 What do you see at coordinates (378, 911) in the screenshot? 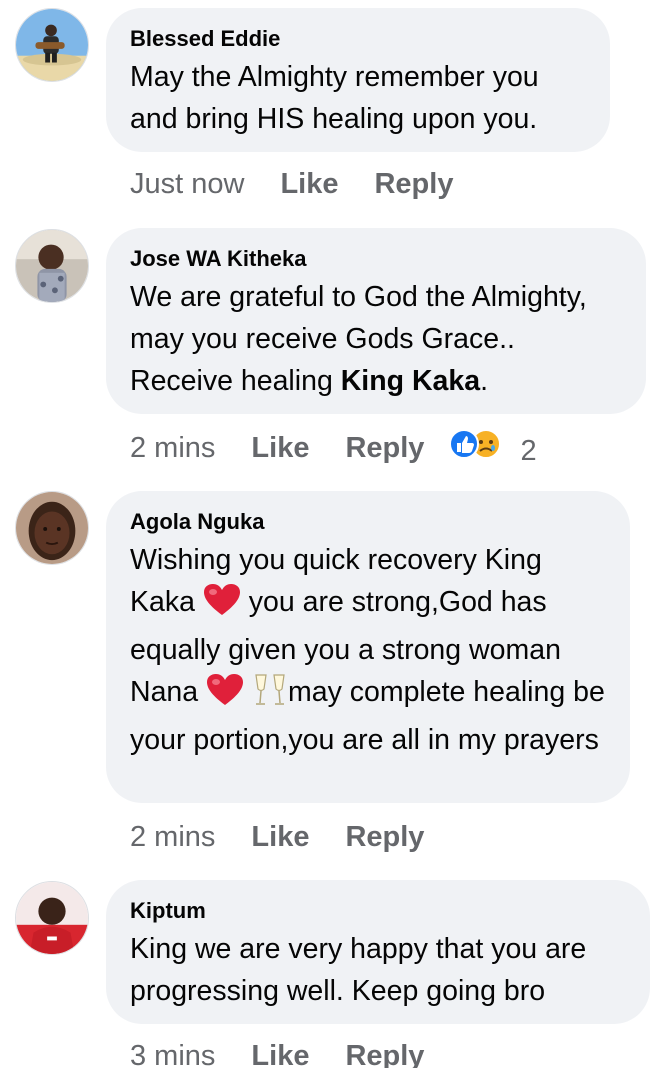
I see `comment-author: Kiptum` at bounding box center [378, 911].